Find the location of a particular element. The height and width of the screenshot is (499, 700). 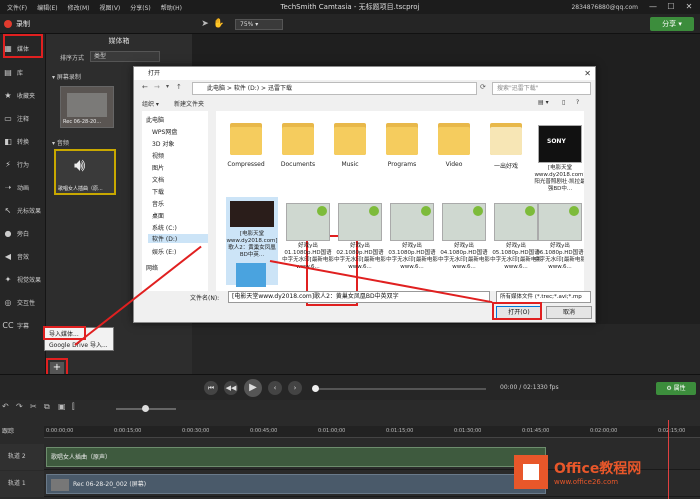

sidebar-item-annotations: ▭ 注释 is located at coordinates (23, 118).